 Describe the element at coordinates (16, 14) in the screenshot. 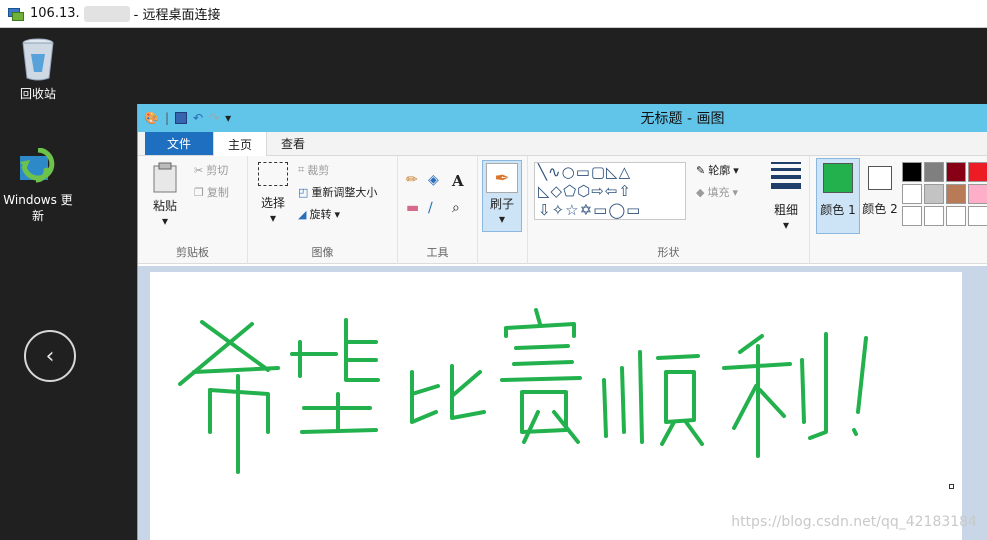

I see `remote-desktop-icon` at that location.